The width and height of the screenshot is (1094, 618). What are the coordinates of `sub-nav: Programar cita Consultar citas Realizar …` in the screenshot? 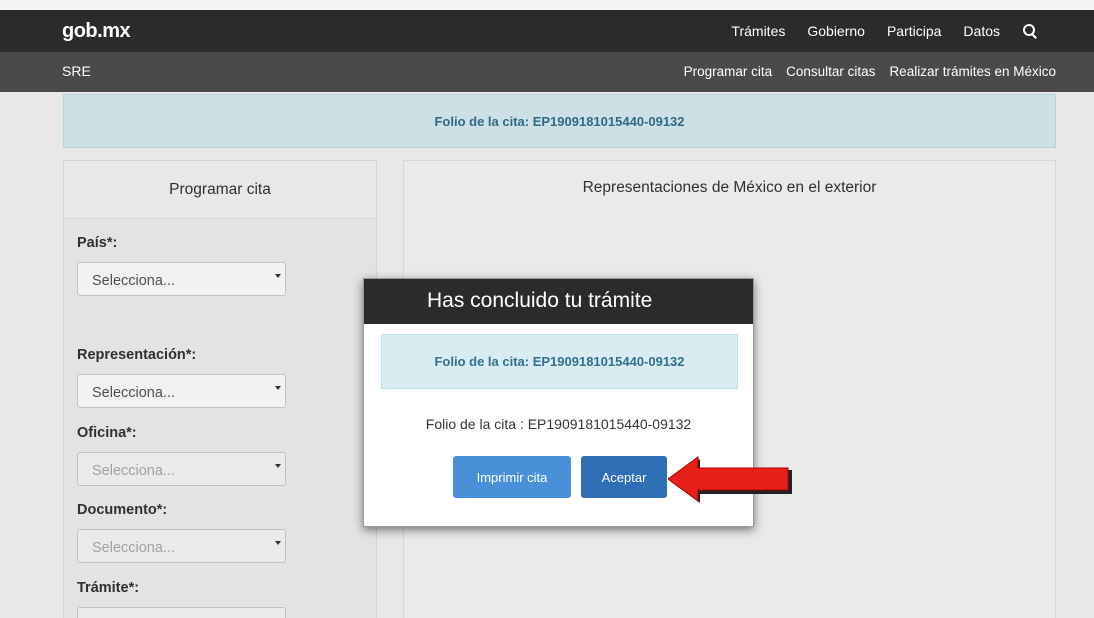 It's located at (870, 71).